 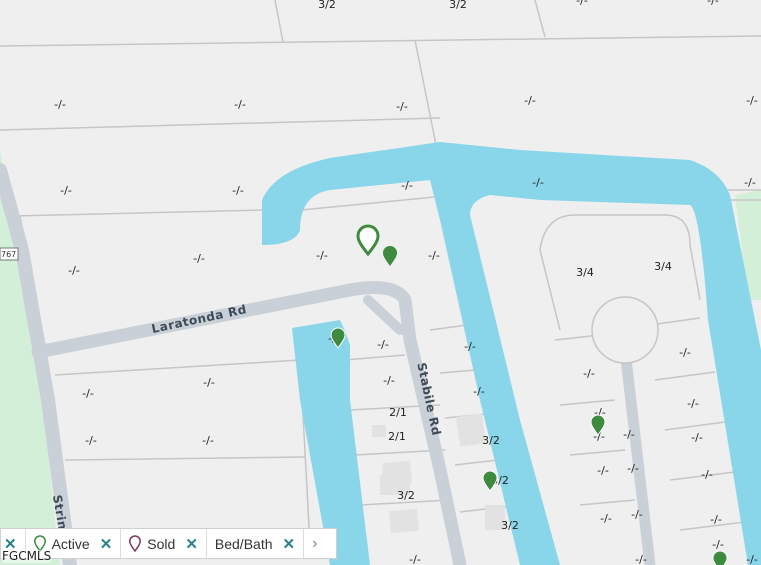 What do you see at coordinates (27, 556) in the screenshot?
I see `map-attribution: FGCMLS` at bounding box center [27, 556].